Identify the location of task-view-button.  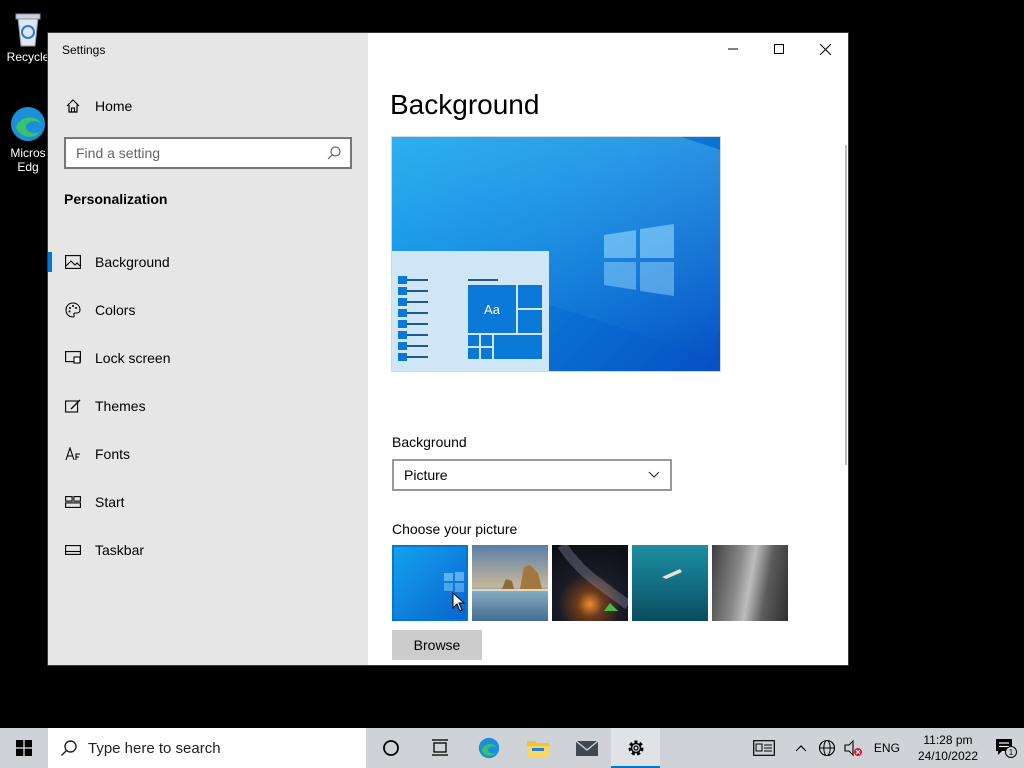
(439, 748).